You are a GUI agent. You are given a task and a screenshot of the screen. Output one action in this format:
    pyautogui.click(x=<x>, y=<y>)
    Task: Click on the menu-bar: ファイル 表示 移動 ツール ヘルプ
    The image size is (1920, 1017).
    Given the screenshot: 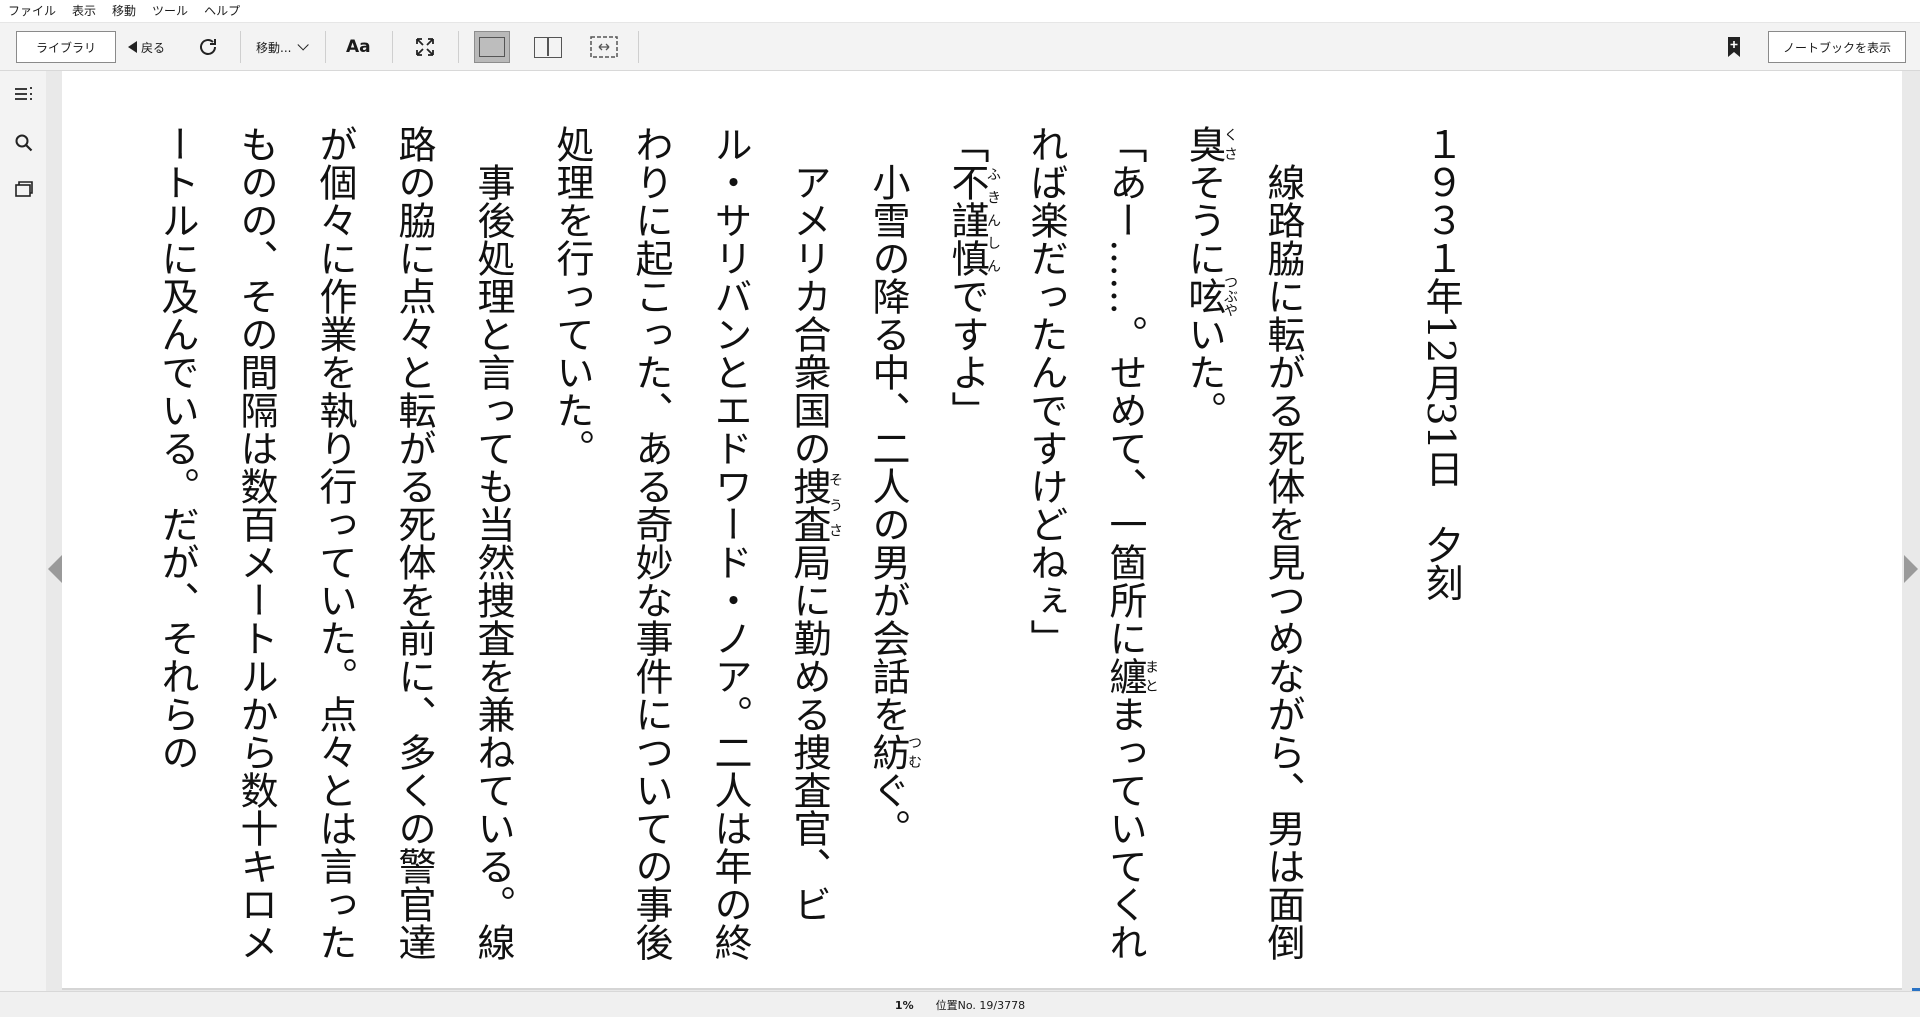 What is the action you would take?
    pyautogui.click(x=960, y=11)
    